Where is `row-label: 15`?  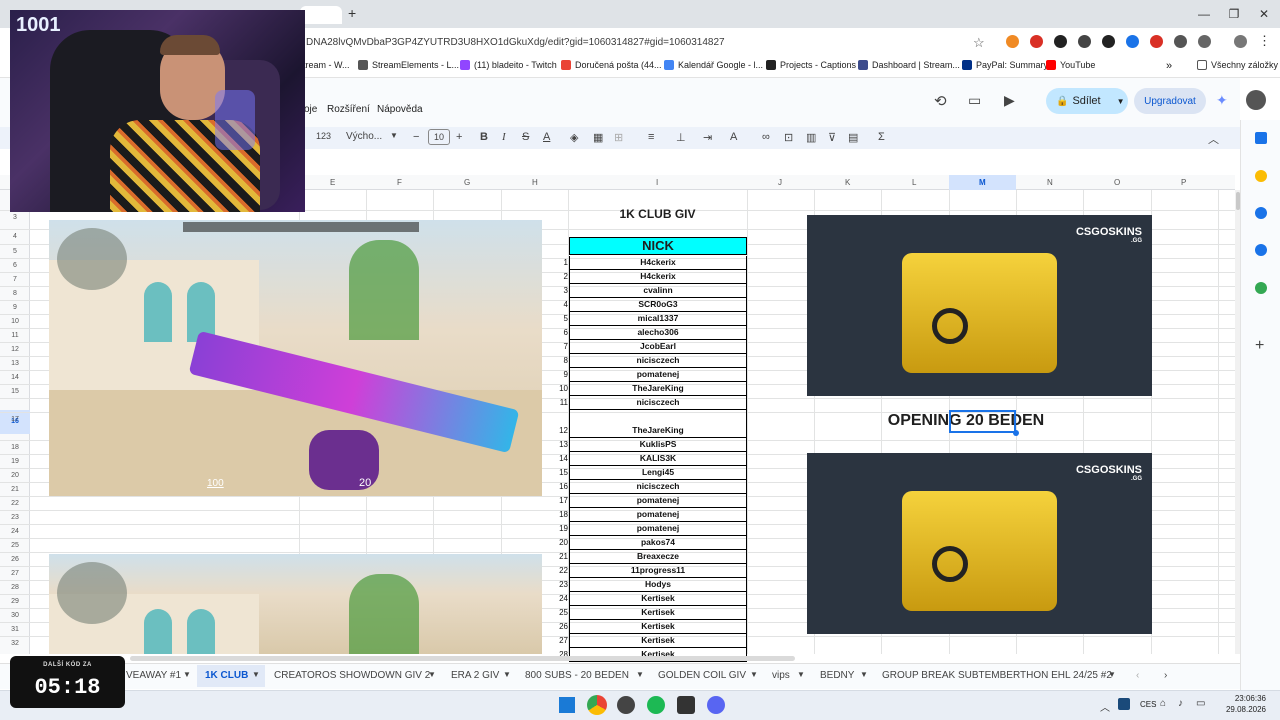
row-label: 15 is located at coordinates (15, 391).